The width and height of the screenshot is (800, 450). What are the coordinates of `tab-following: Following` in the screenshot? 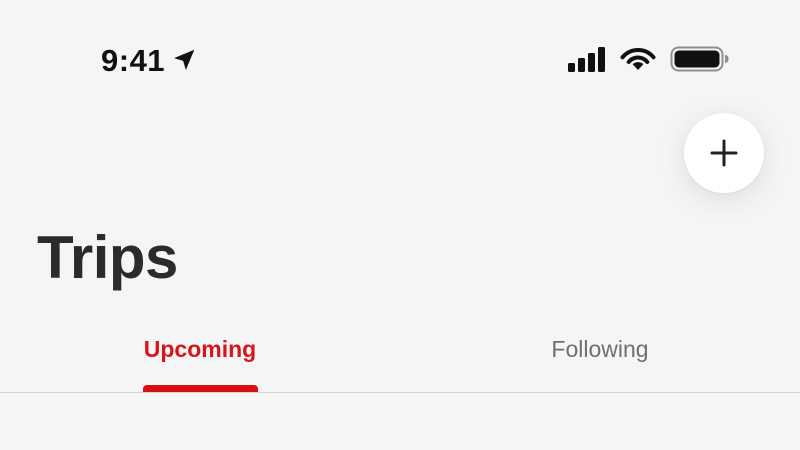 It's located at (600, 359).